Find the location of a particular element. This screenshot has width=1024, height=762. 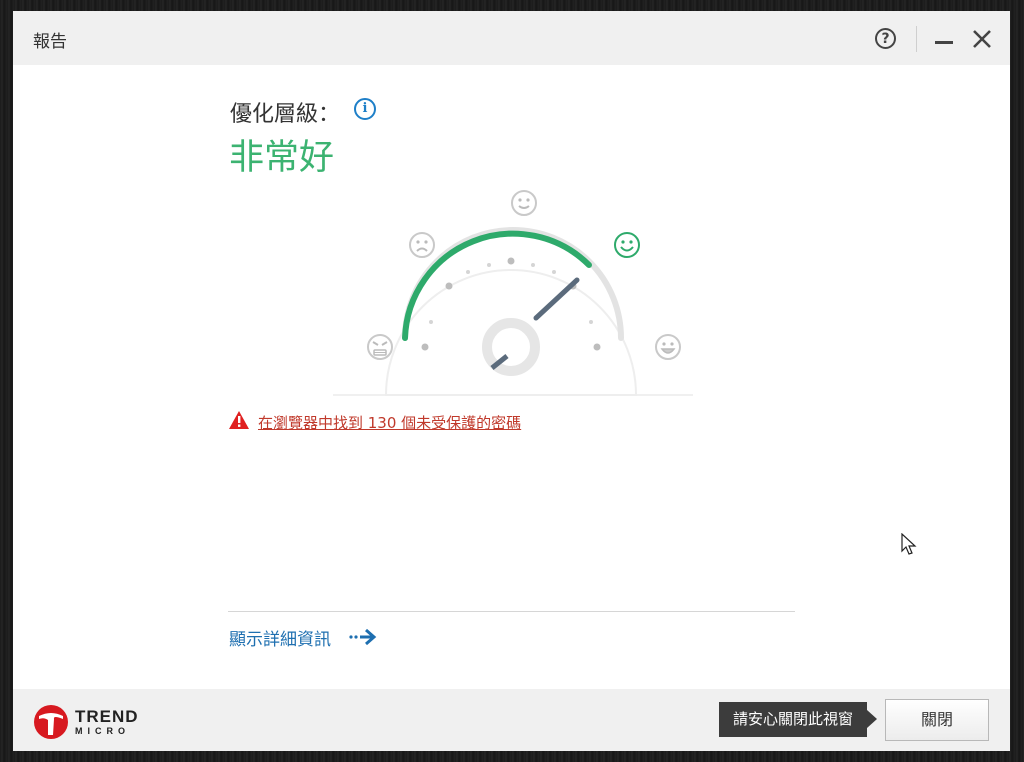

angry-face-icon is located at coordinates (380, 347).